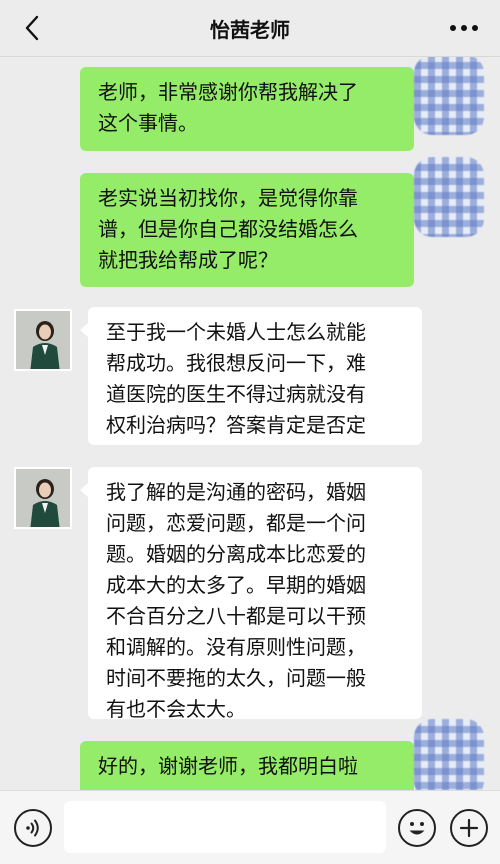  I want to click on chevron-left-icon, so click(32, 28).